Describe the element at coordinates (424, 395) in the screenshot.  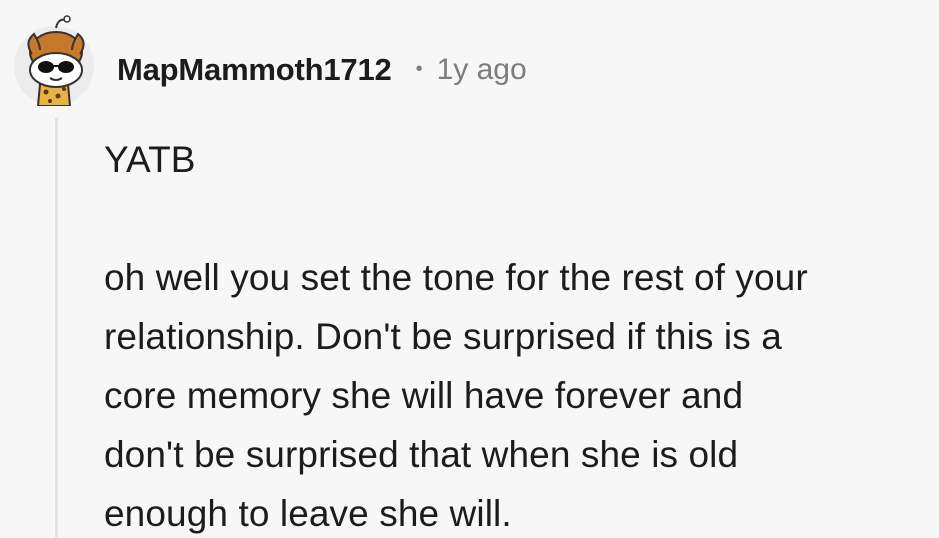
I see `comment-text-line: core memory she will have forever and` at that location.